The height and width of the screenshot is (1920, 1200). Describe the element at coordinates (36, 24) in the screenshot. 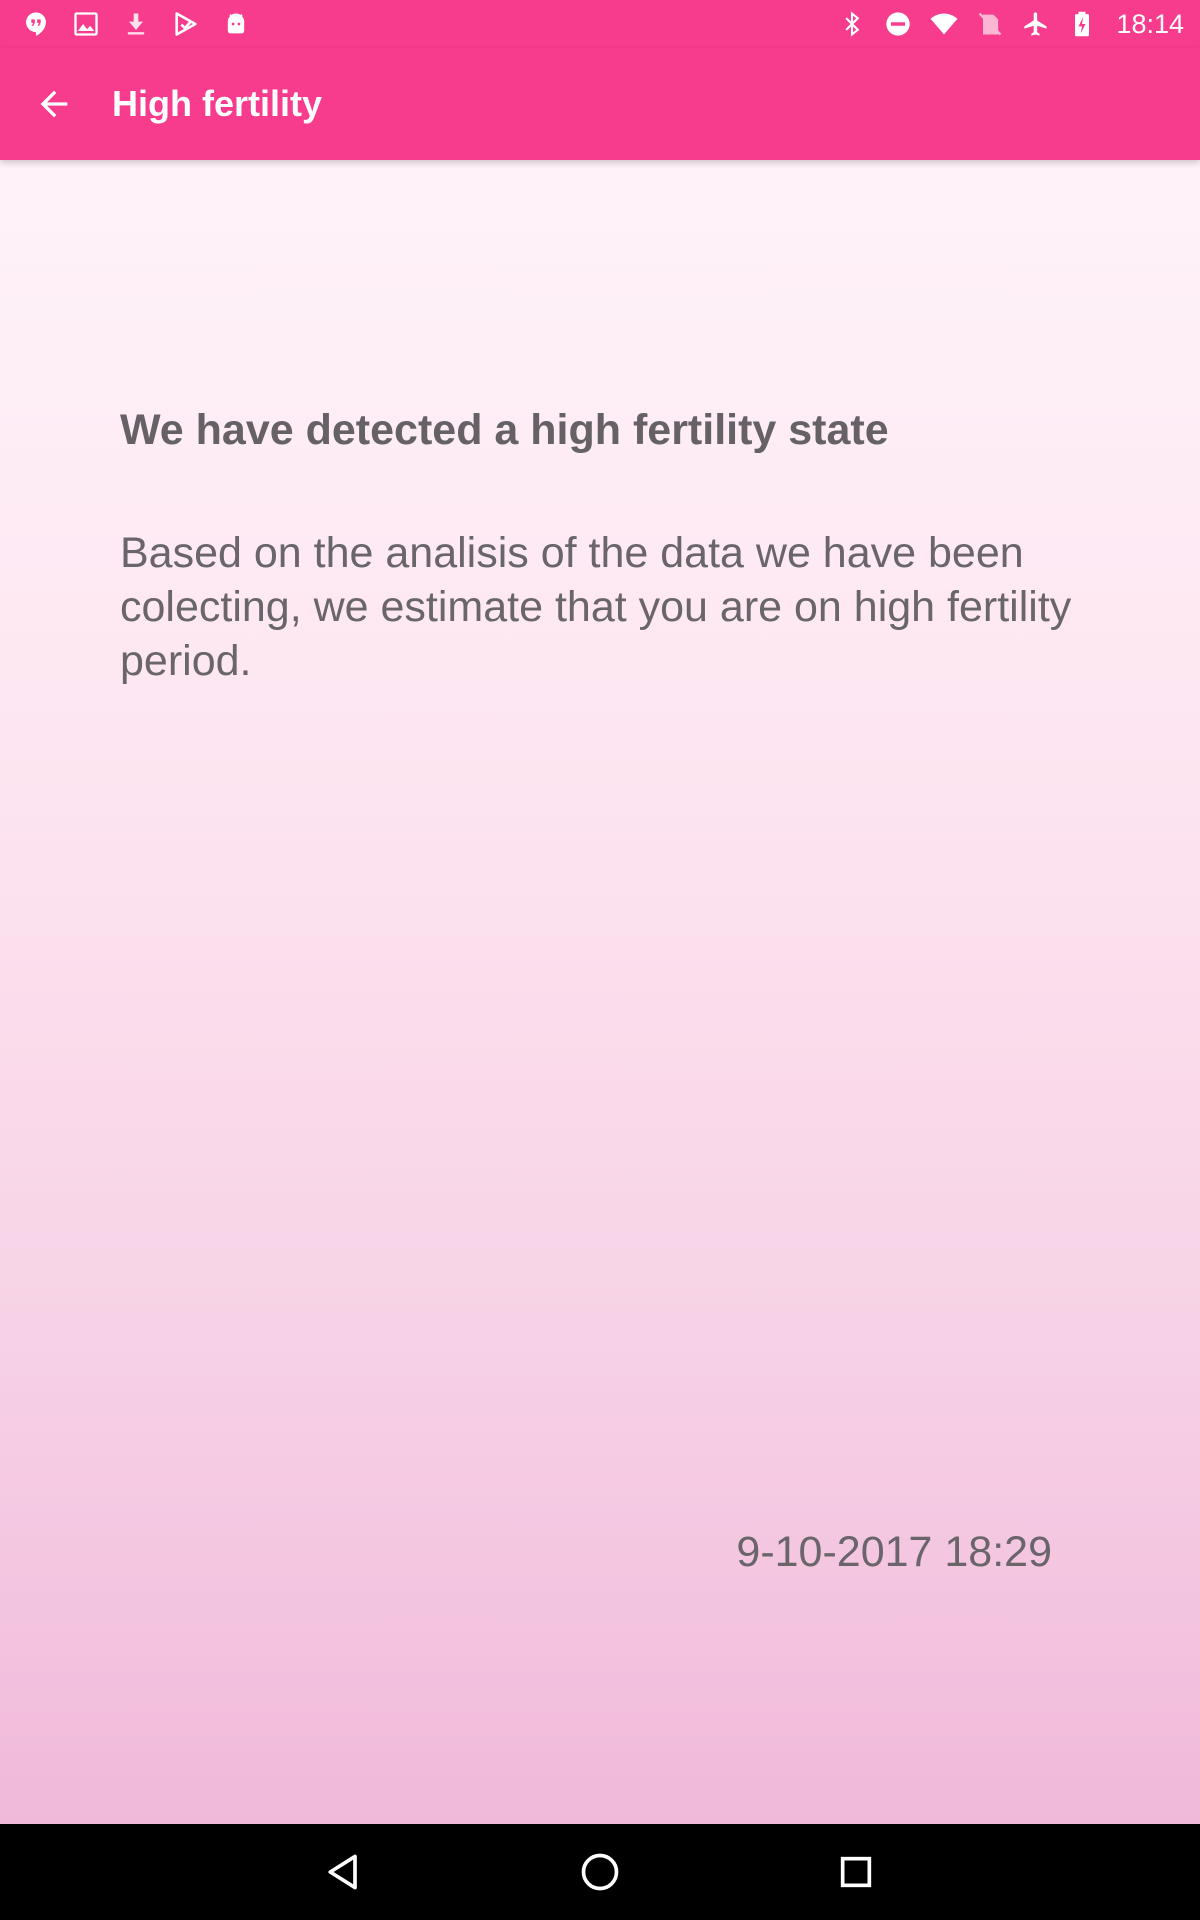

I see `hangouts-icon` at that location.